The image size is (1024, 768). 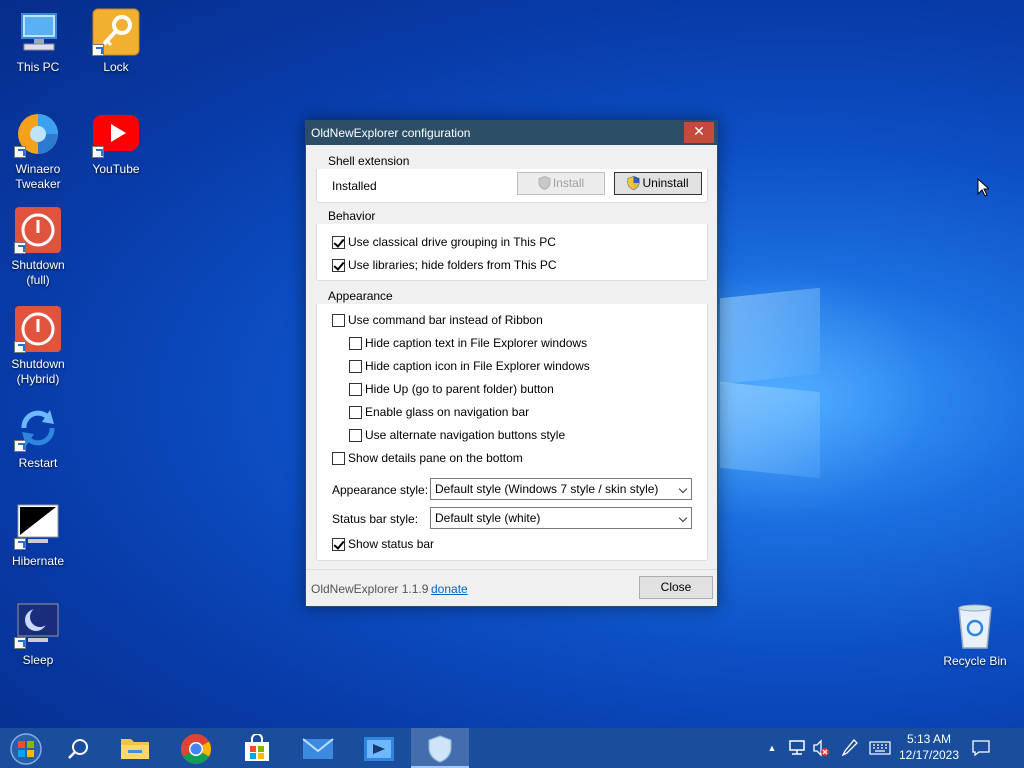 What do you see at coordinates (850, 748) in the screenshot?
I see `pen-icon` at bounding box center [850, 748].